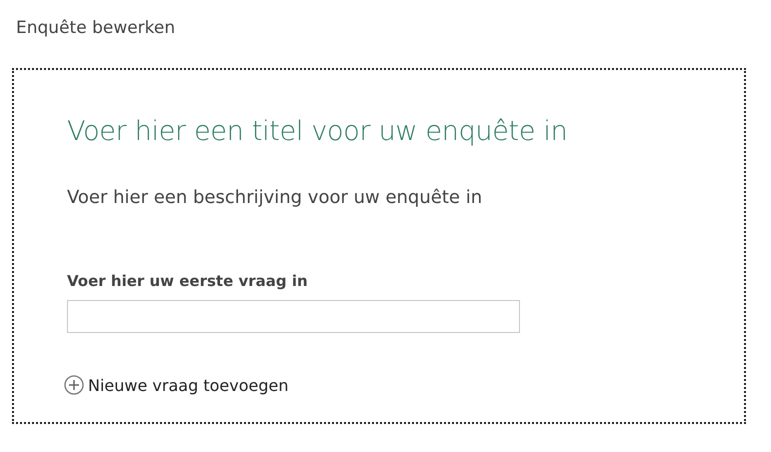  What do you see at coordinates (293, 316) in the screenshot?
I see `answer-field` at bounding box center [293, 316].